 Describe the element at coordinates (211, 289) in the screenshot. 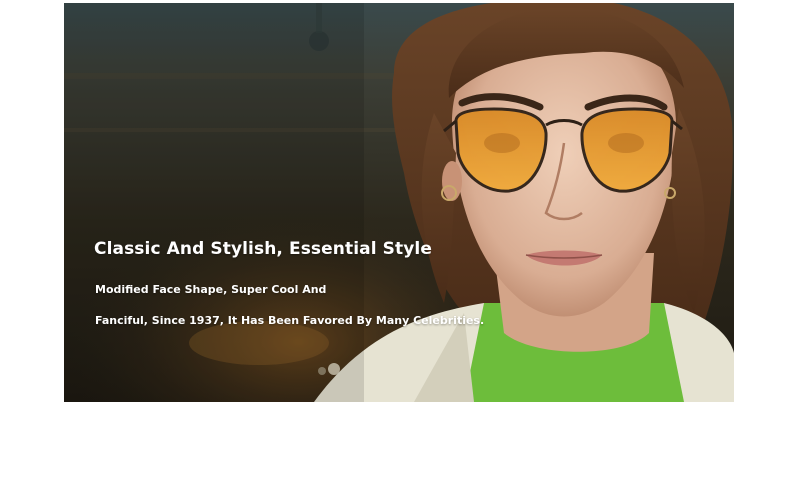

I see `description-line-1: Modified Face Shape, Super Cool And` at that location.